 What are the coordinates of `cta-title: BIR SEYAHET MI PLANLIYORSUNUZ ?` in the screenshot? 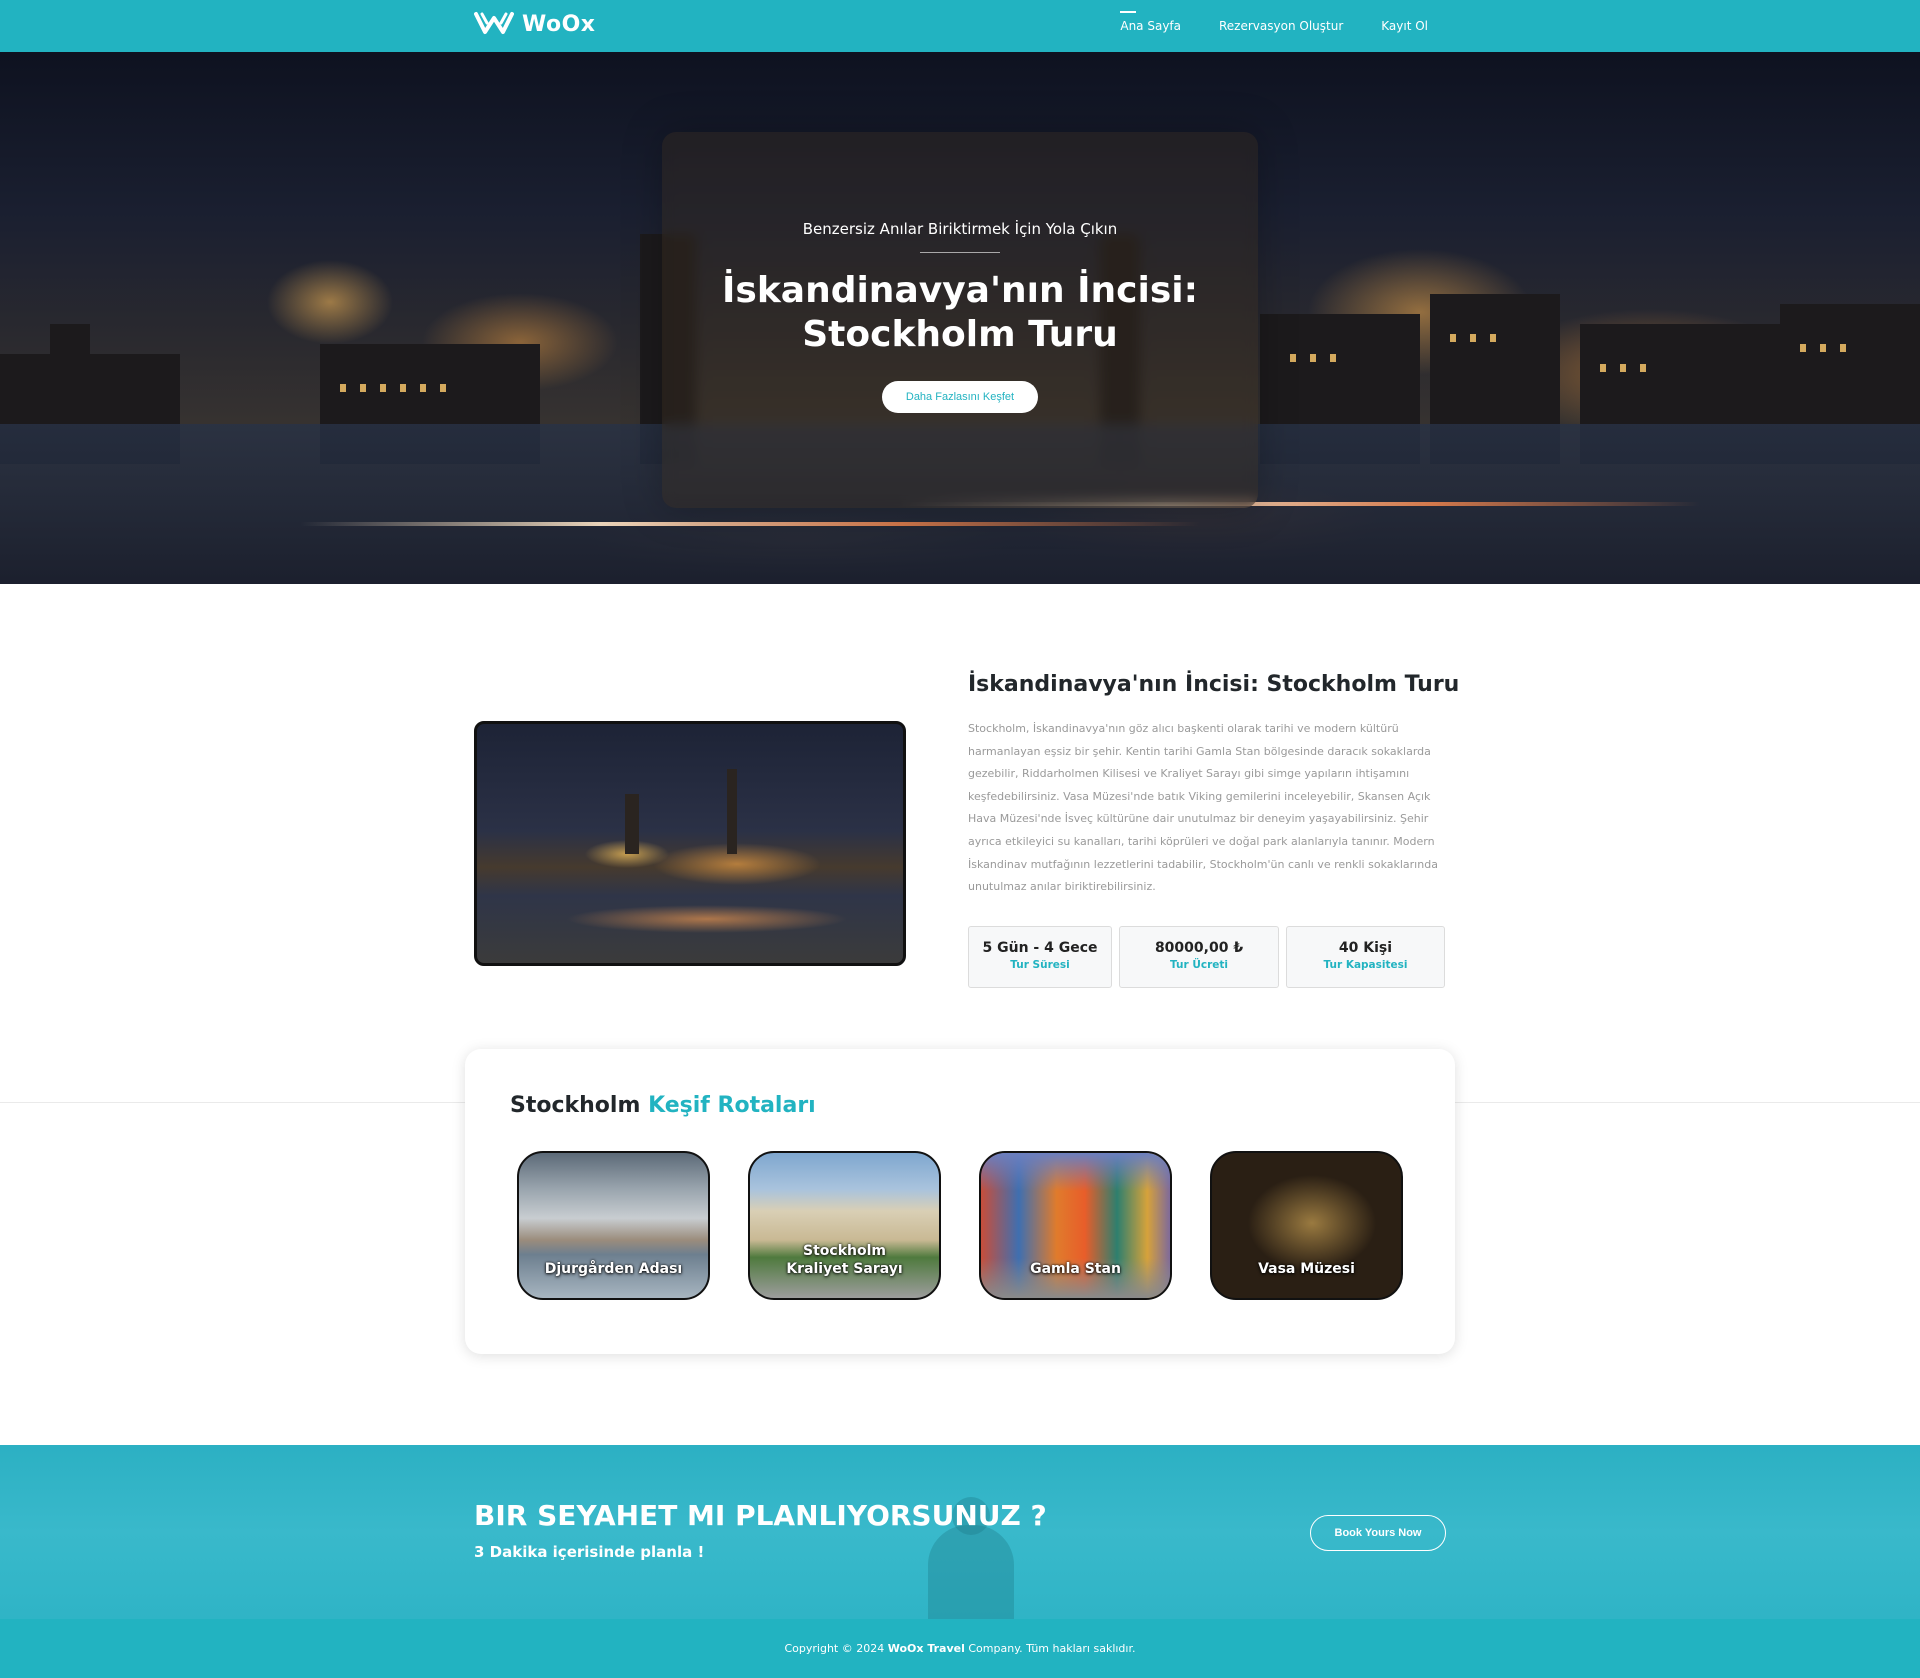 It's located at (760, 1515).